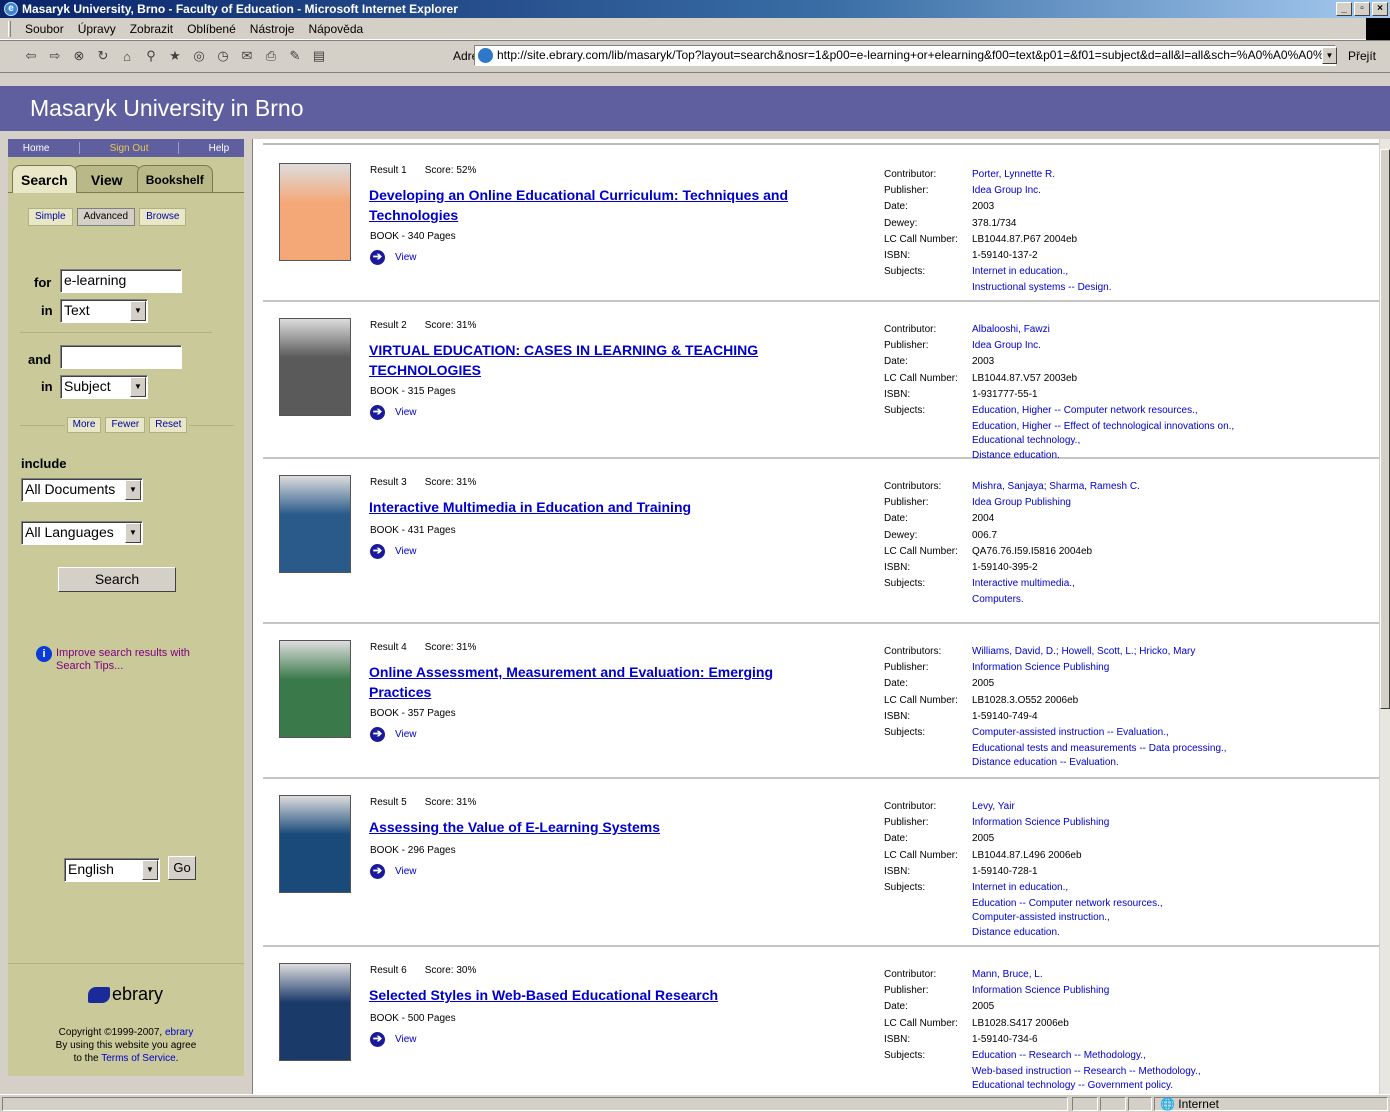  Describe the element at coordinates (211, 29) in the screenshot. I see `menu-favorites: Oblíbené` at that location.